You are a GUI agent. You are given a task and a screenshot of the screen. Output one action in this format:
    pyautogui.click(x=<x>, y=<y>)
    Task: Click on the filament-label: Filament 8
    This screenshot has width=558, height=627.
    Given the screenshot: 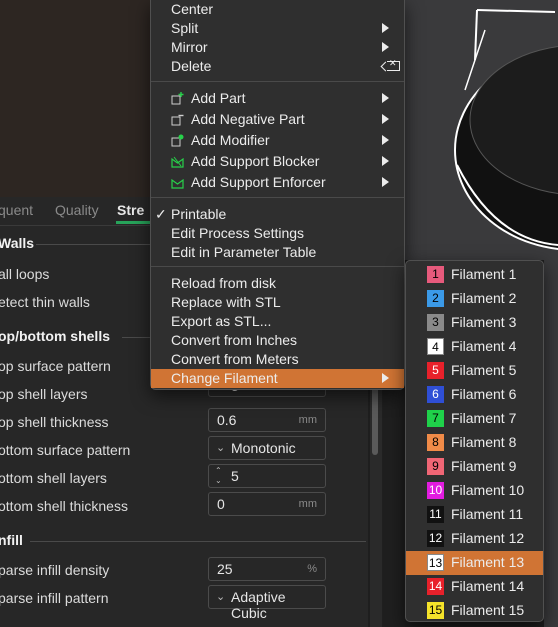 What is the action you would take?
    pyautogui.click(x=484, y=442)
    